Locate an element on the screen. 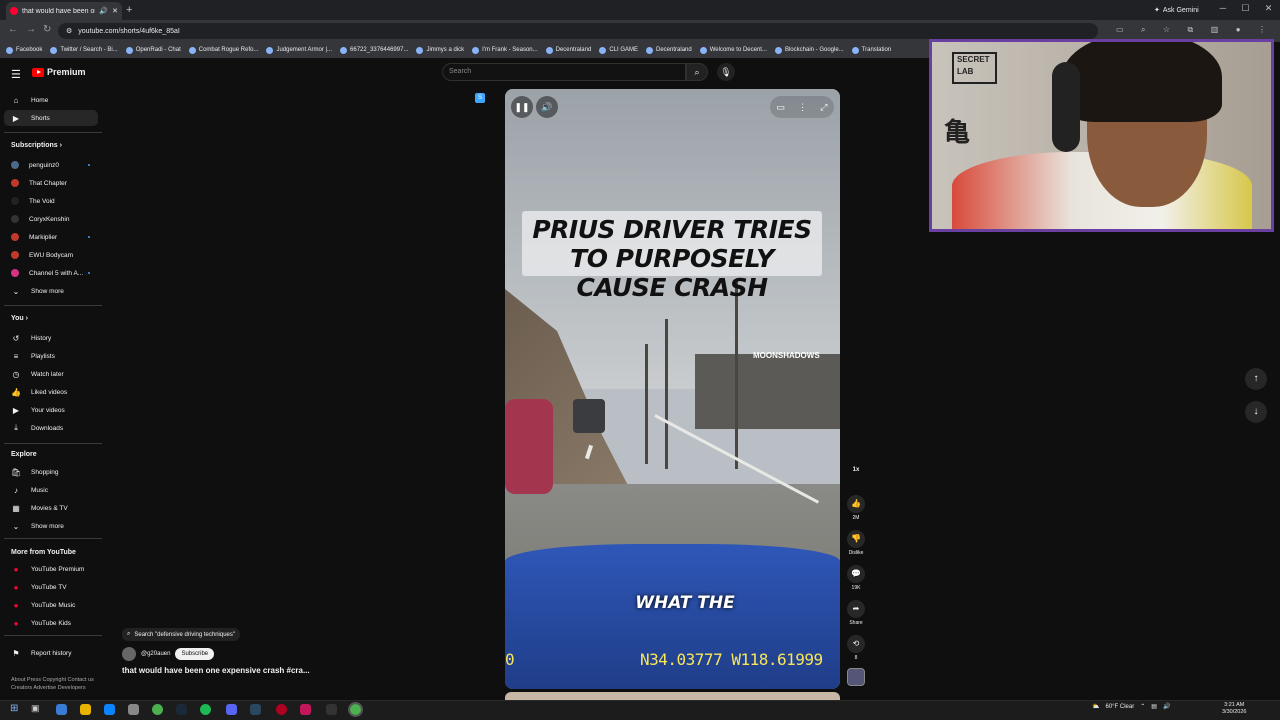  sidebar-item: ● YouTube Music is located at coordinates (51, 605).